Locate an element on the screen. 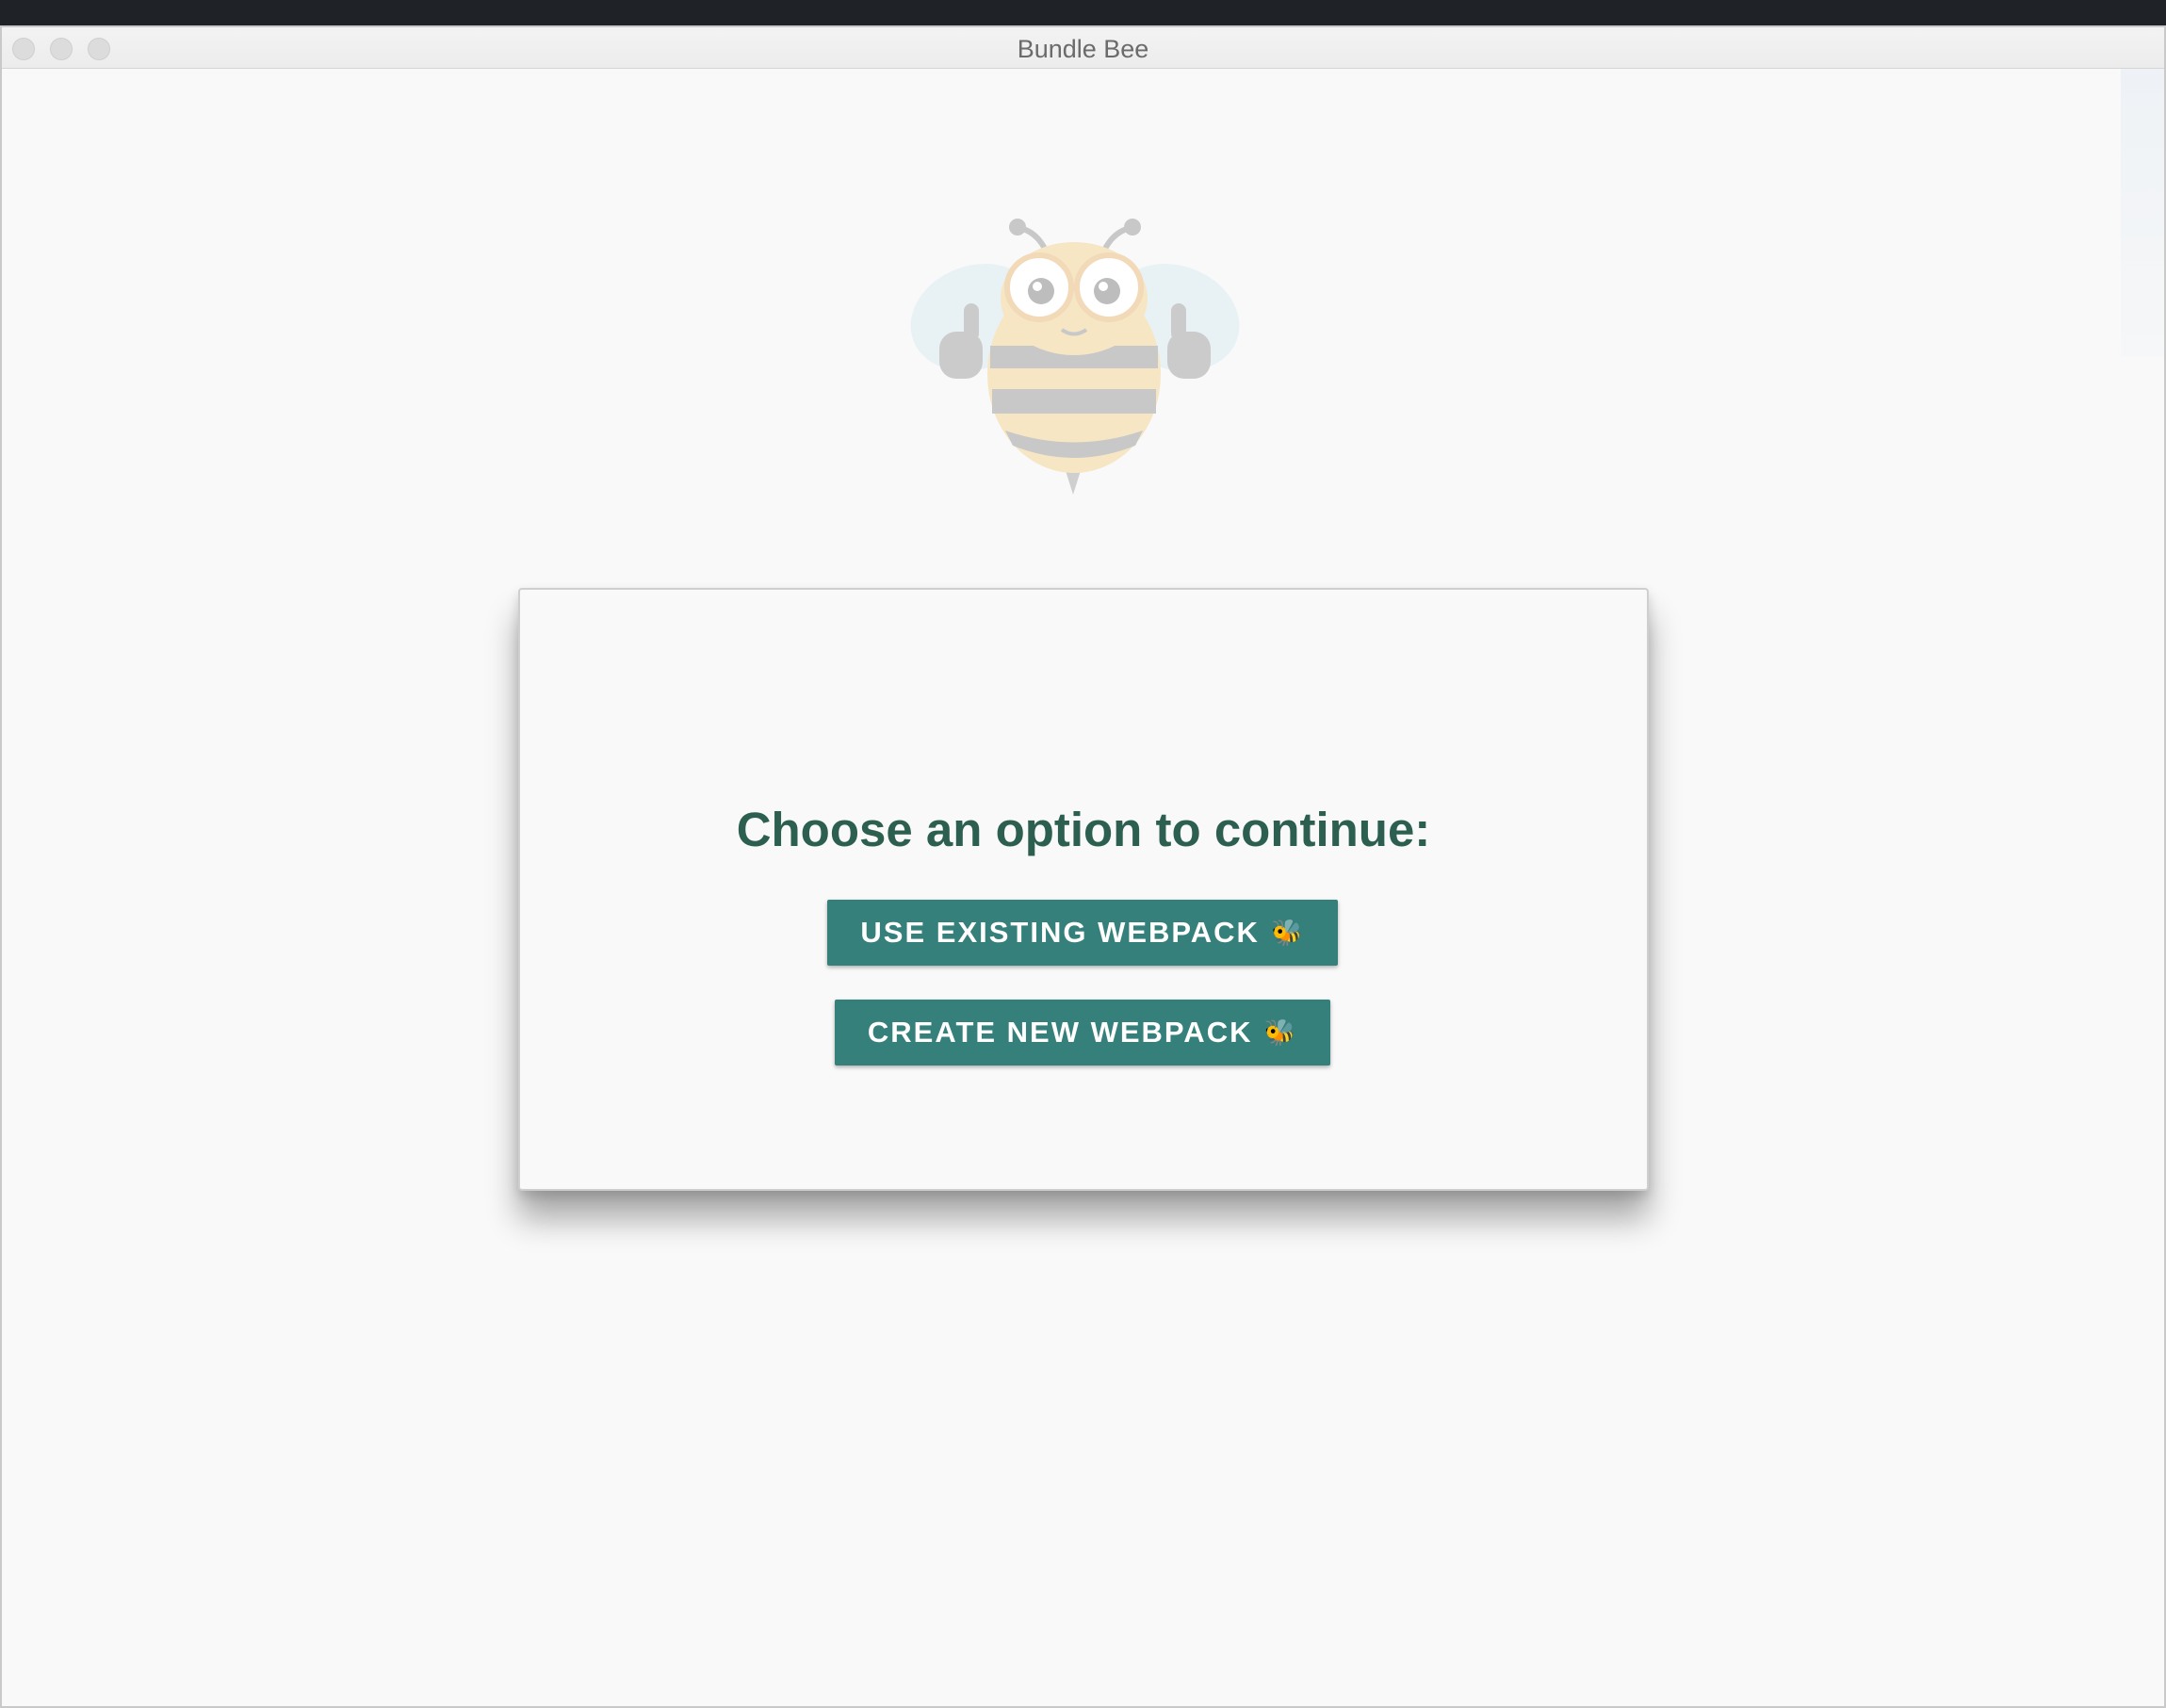 Image resolution: width=2166 pixels, height=1708 pixels. window-title: Bundle Bee is located at coordinates (1083, 49).